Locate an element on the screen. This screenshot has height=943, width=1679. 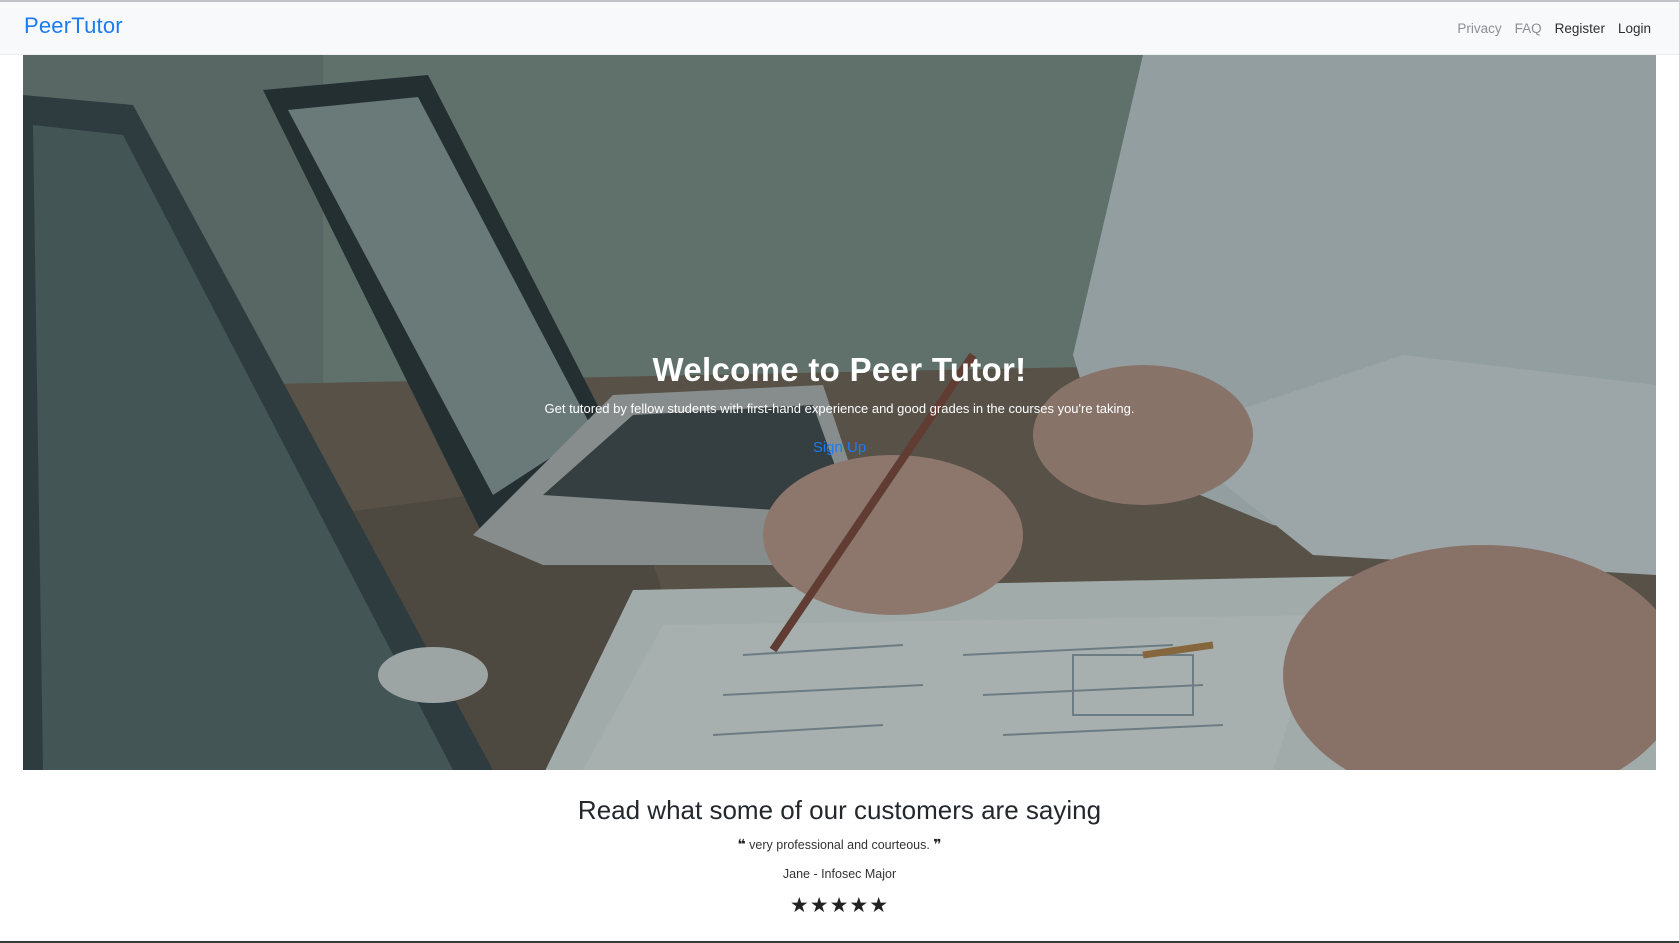
star-rating-icon: ★★★★★ is located at coordinates (839, 905).